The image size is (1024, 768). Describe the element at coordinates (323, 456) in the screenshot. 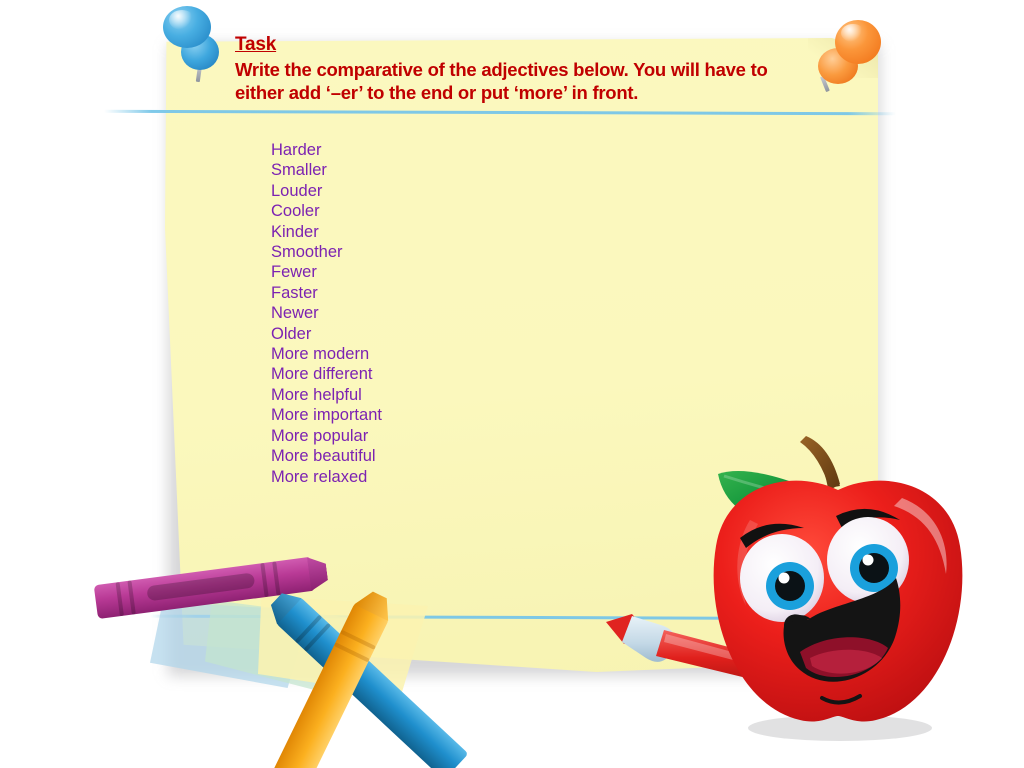

I see `answer-item: More beautiful` at that location.